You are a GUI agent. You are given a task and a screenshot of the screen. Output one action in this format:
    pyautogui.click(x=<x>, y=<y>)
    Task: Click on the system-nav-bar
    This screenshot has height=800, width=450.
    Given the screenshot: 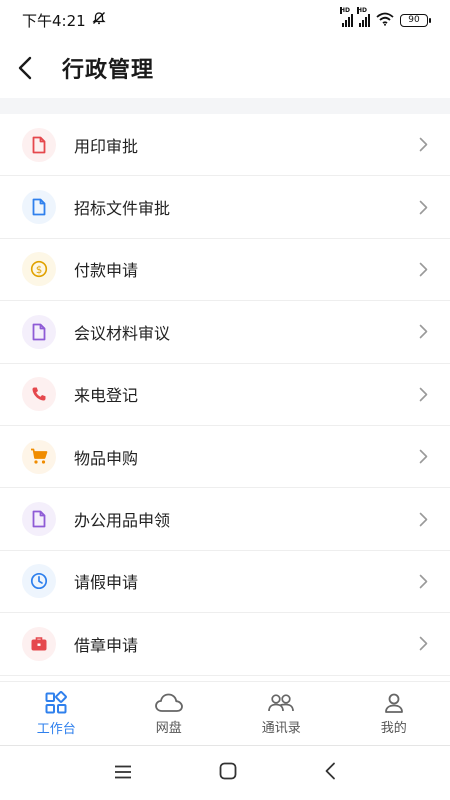 What is the action you would take?
    pyautogui.click(x=225, y=772)
    